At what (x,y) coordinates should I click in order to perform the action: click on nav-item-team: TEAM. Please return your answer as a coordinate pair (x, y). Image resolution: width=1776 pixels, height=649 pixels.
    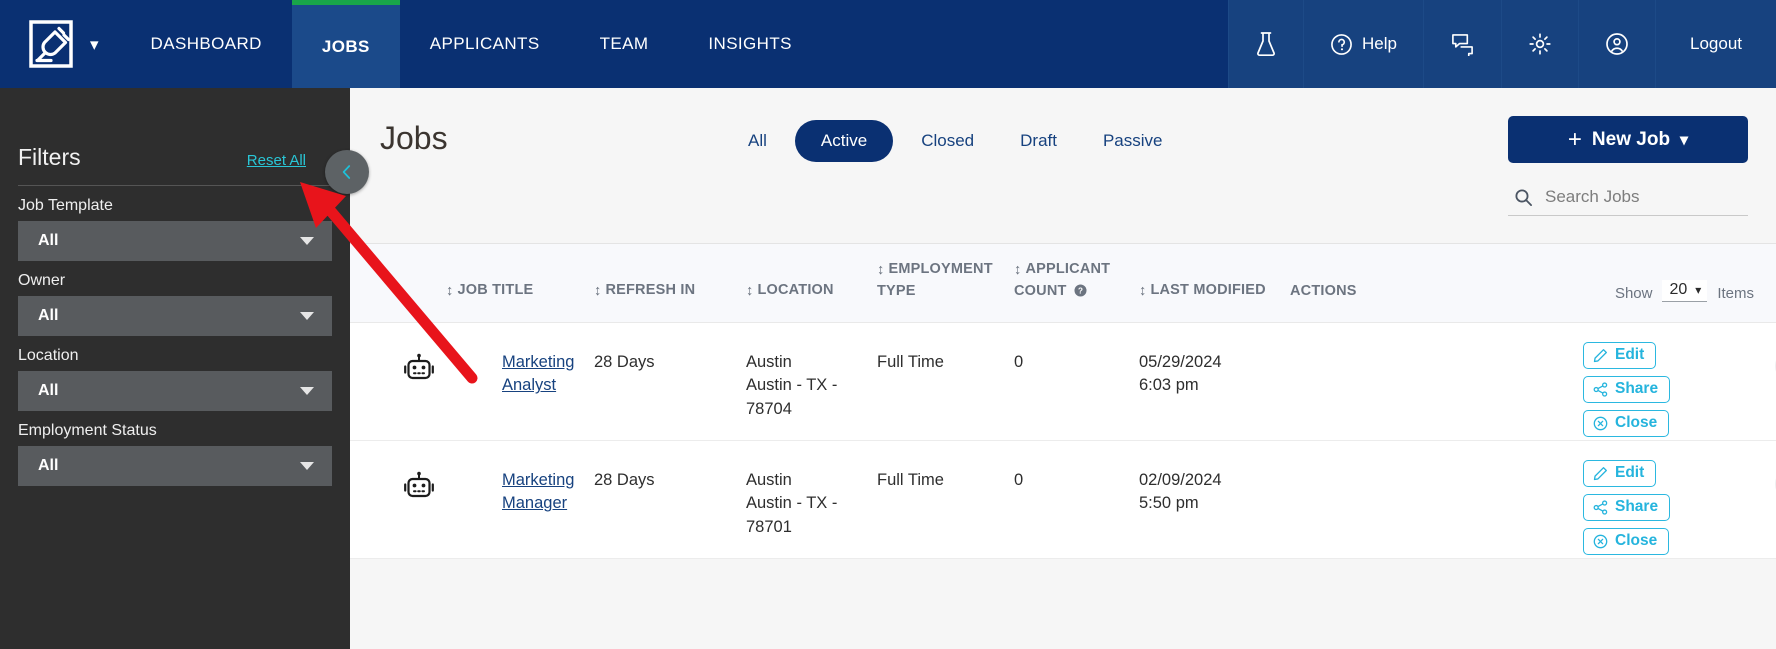
    Looking at the image, I should click on (624, 44).